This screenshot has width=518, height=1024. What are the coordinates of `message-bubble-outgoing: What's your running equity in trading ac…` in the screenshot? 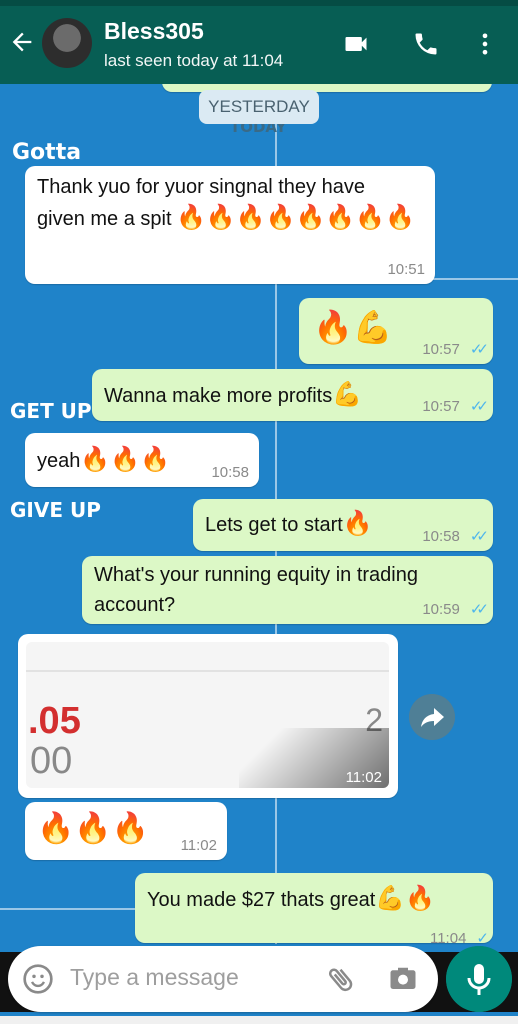 It's located at (287, 590).